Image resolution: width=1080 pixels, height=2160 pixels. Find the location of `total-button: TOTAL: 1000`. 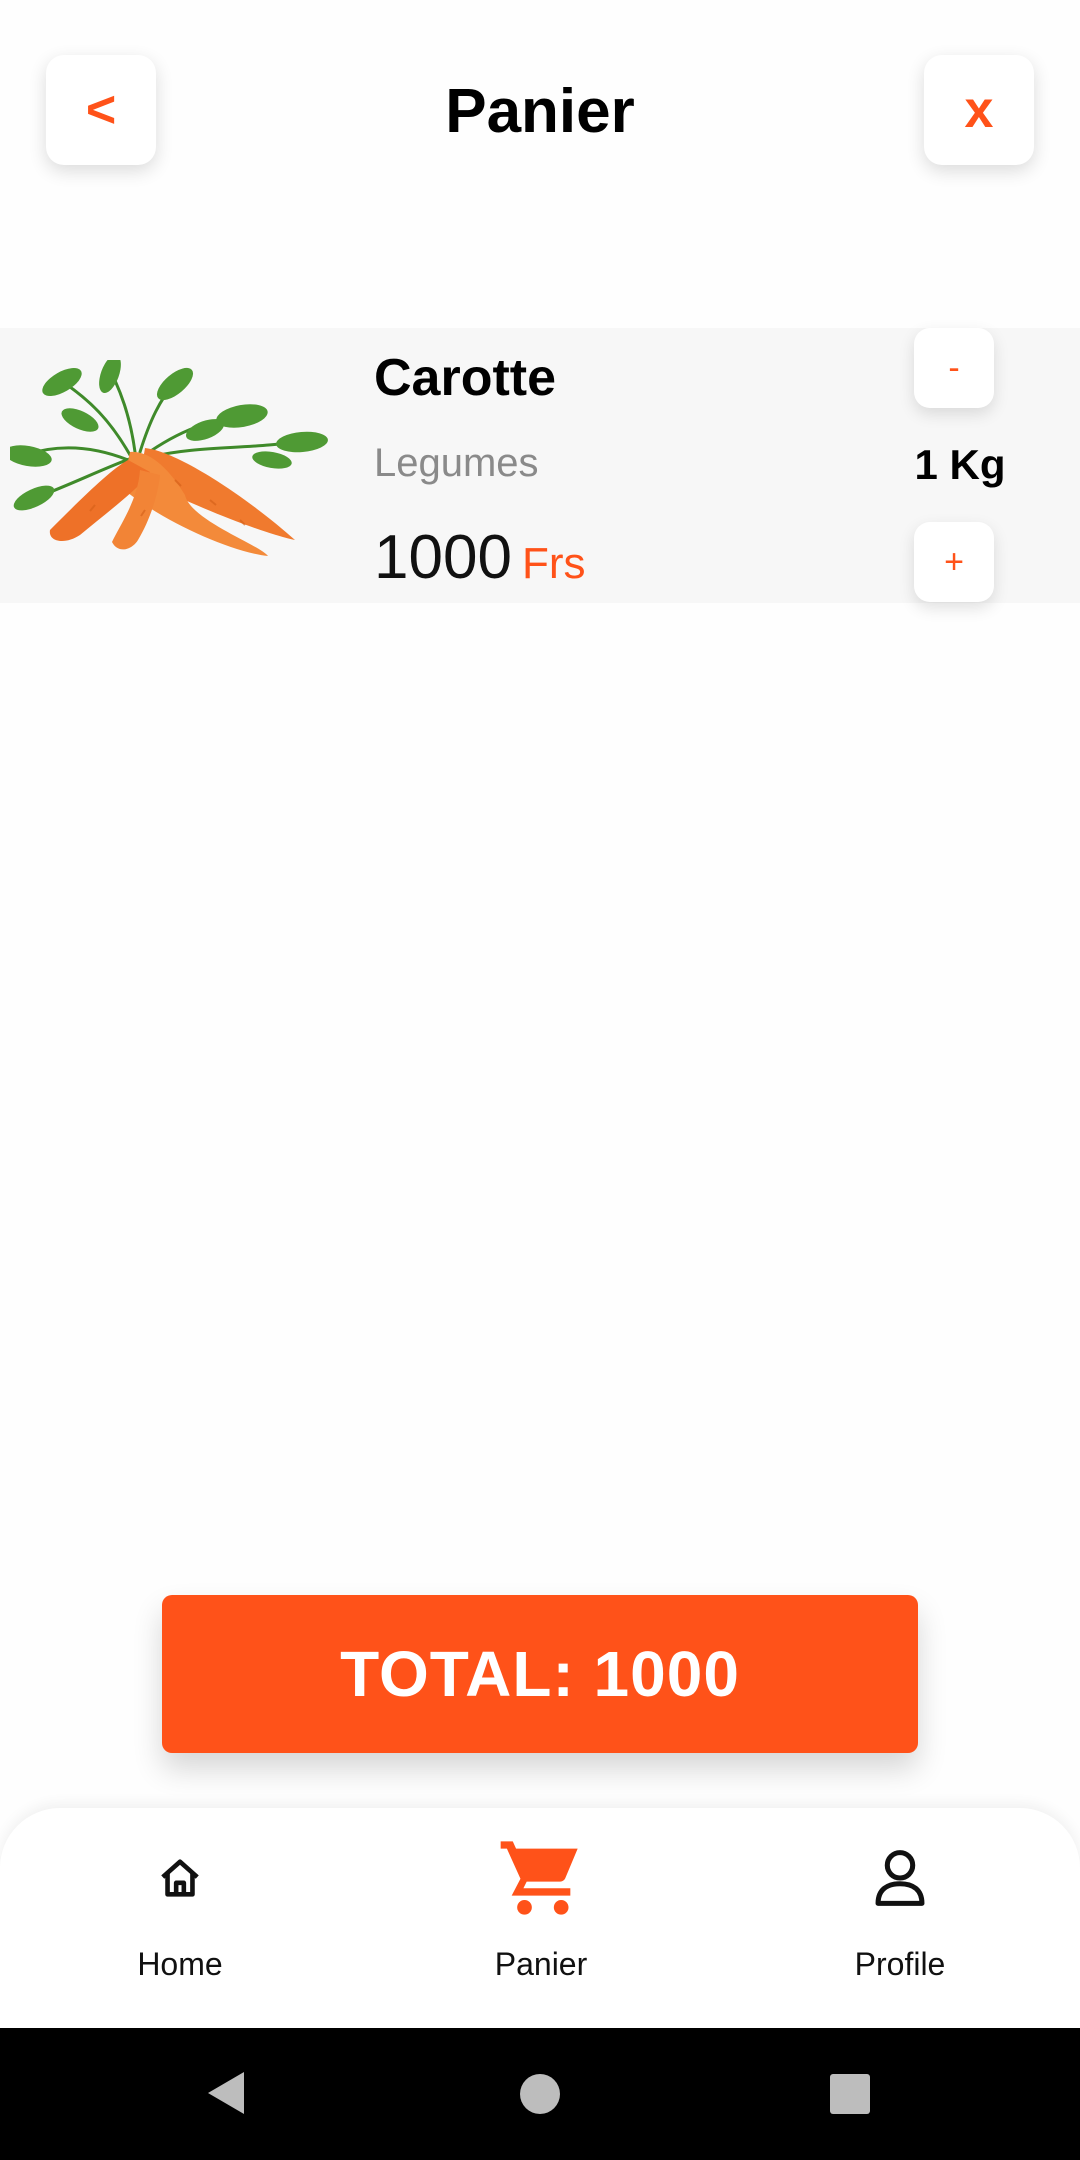

total-button: TOTAL: 1000 is located at coordinates (540, 1674).